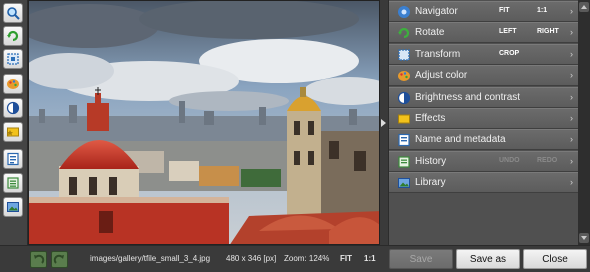  What do you see at coordinates (438, 54) in the screenshot?
I see `panel-row-label: Transform` at bounding box center [438, 54].